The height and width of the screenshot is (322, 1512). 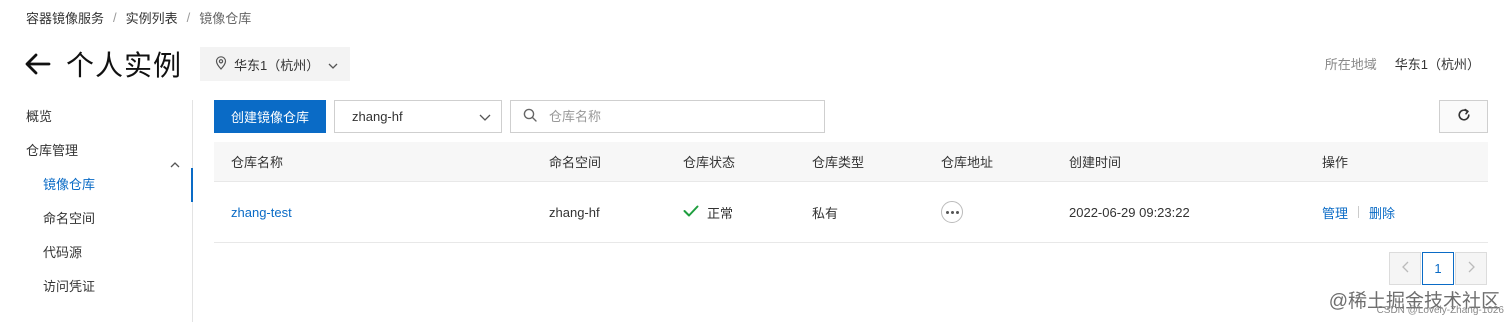 I want to click on breadcrumb-item-instances: 实例列表, so click(x=152, y=17).